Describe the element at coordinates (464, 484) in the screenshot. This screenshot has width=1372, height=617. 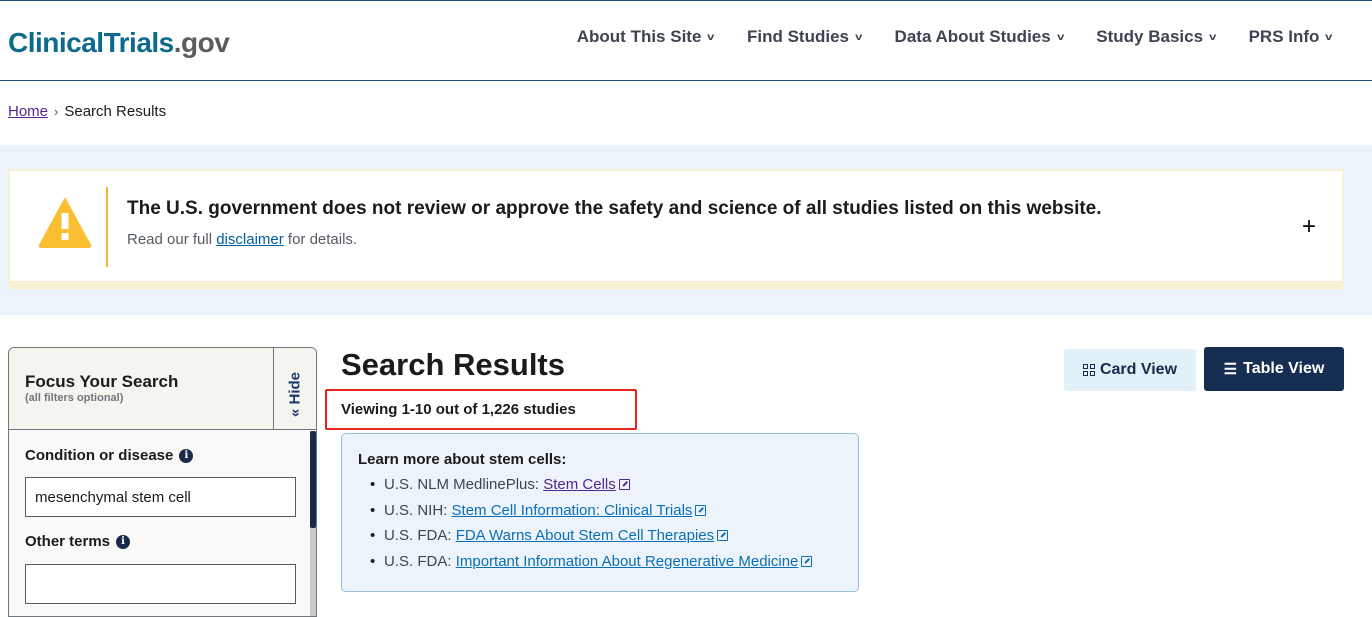
I see `link-source: U.S. NLM MedlinePlus:` at that location.